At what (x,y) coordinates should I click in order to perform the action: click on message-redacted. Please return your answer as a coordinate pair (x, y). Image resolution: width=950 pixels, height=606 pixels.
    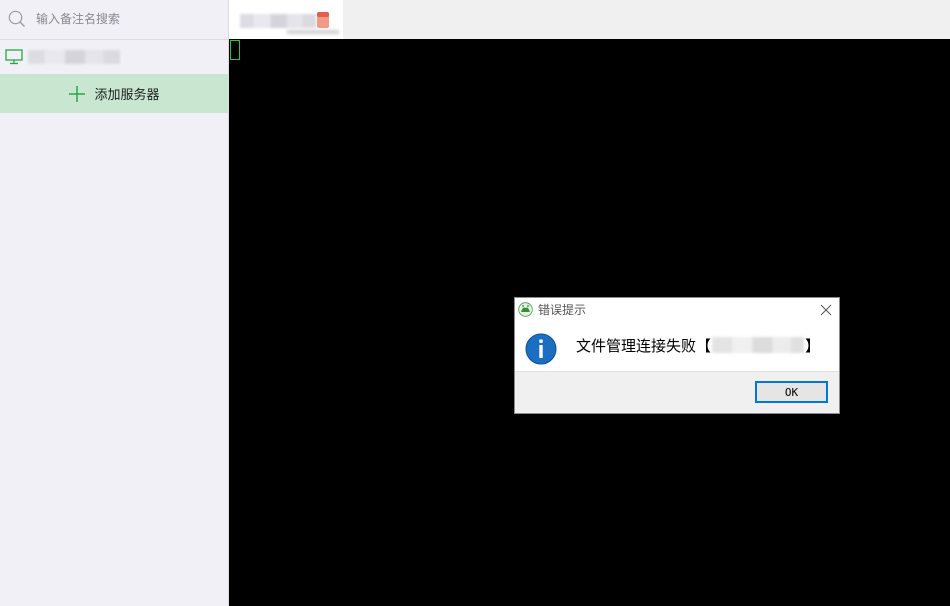
    Looking at the image, I should click on (758, 345).